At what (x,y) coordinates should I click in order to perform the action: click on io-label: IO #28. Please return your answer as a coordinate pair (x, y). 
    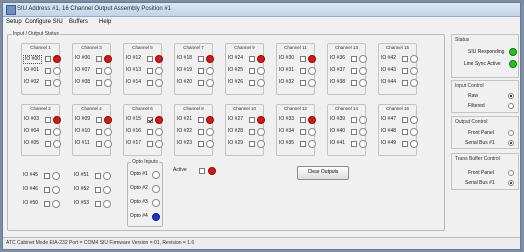
    Looking at the image, I should click on (236, 131).